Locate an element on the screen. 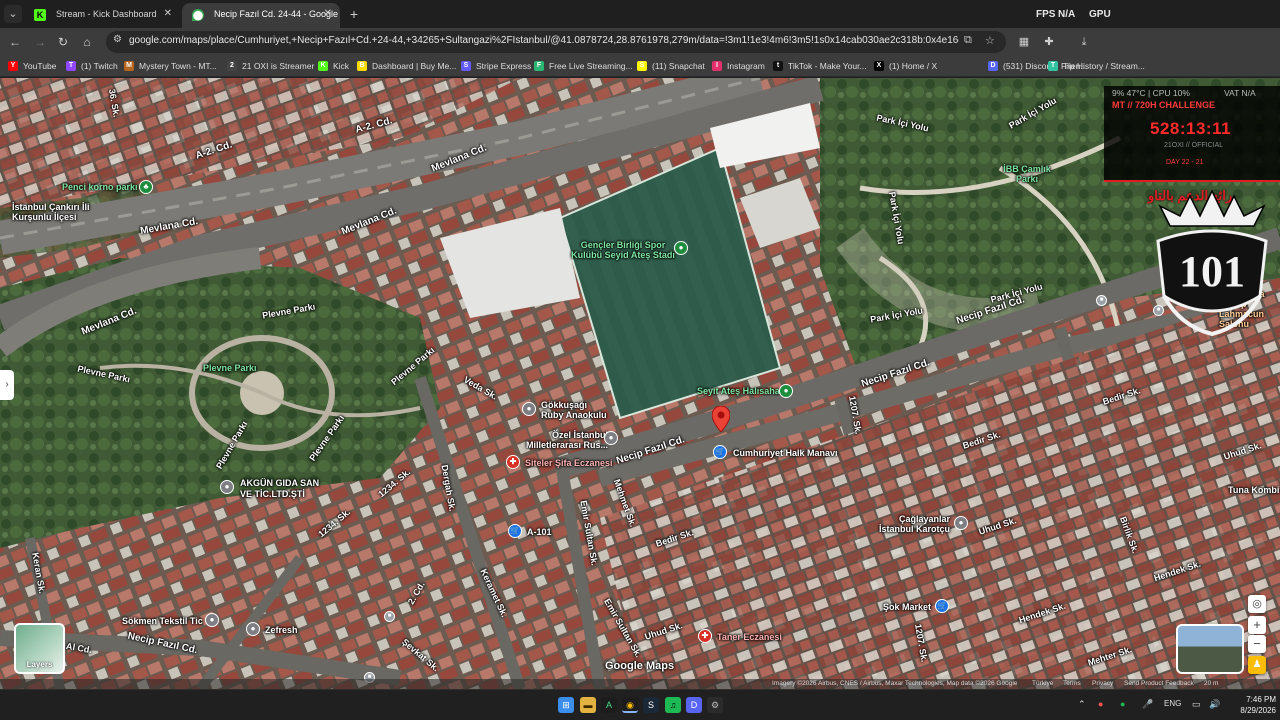 The height and width of the screenshot is (720, 1280). place-label: AKGÜN GIDA SAN VE TİC.LTD.ŞTİ is located at coordinates (285, 489).